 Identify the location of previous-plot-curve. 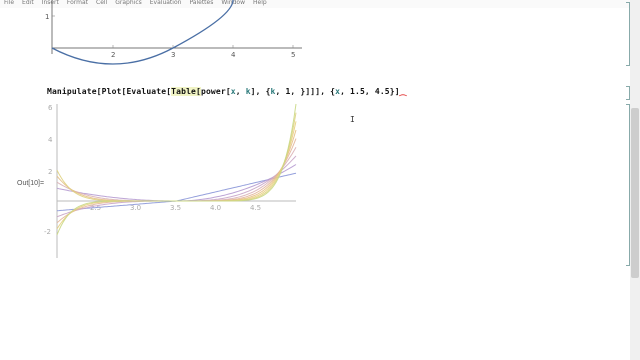
(142, 32).